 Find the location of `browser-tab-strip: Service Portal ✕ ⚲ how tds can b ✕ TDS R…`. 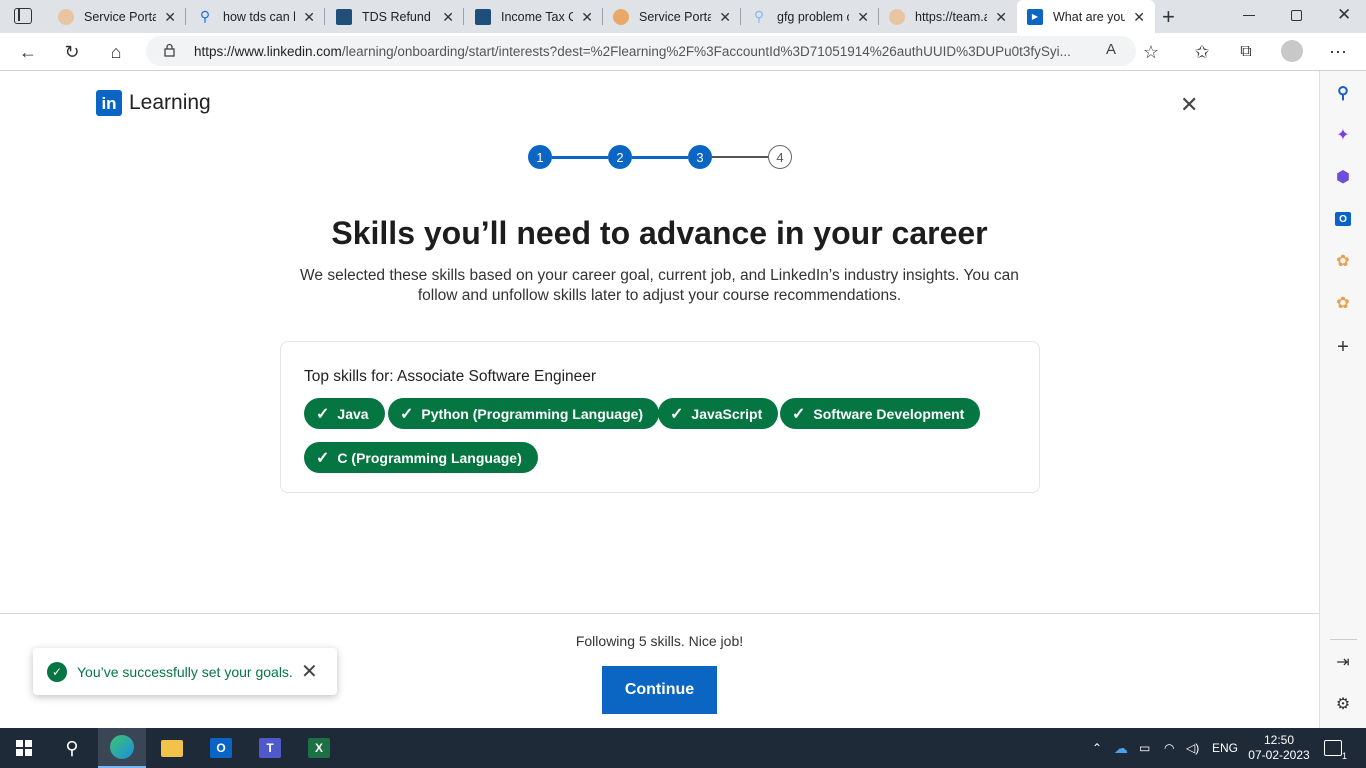

browser-tab-strip: Service Portal ✕ ⚲ how tds can b ✕ TDS R… is located at coordinates (683, 16).